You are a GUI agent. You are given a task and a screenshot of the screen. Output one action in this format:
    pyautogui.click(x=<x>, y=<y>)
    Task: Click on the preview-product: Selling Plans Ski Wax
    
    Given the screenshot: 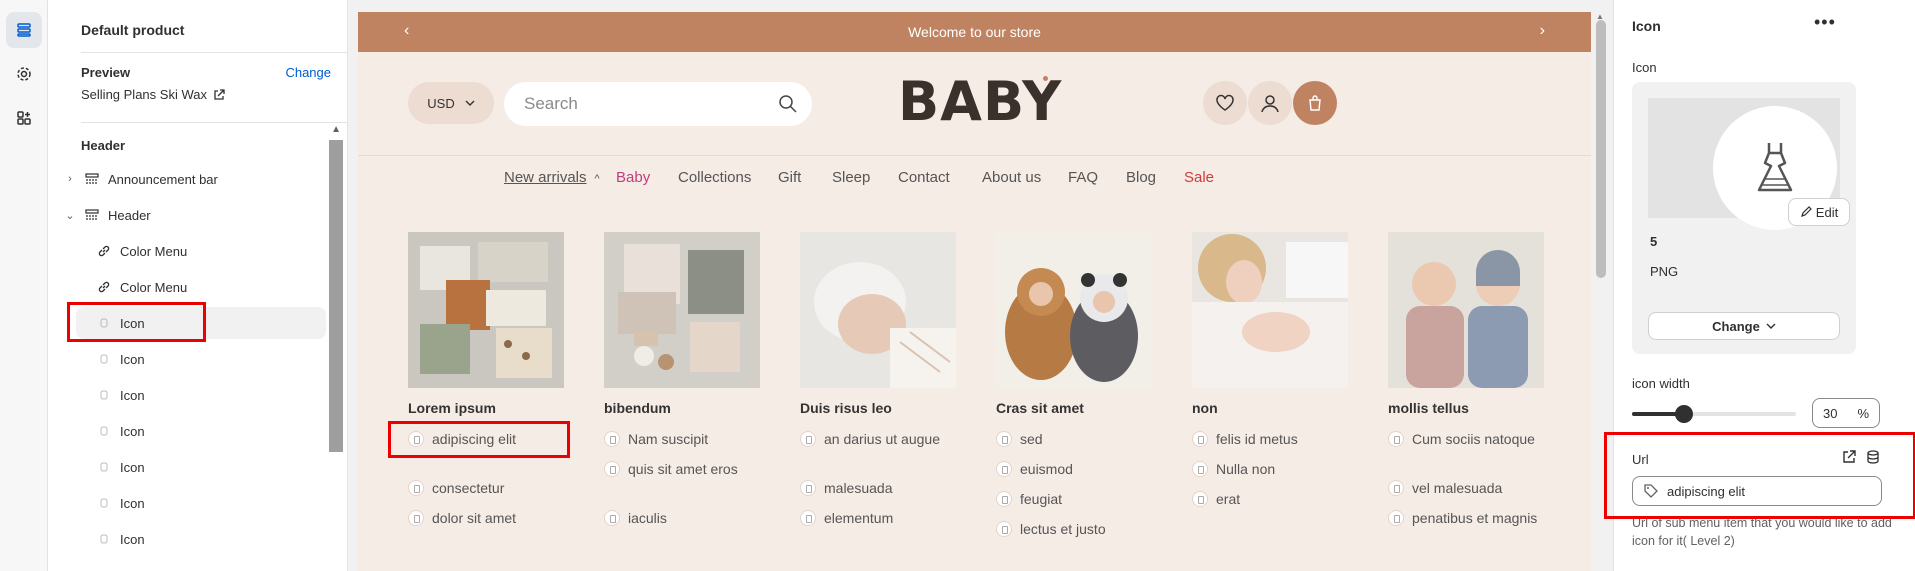 What is the action you would take?
    pyautogui.click(x=153, y=94)
    